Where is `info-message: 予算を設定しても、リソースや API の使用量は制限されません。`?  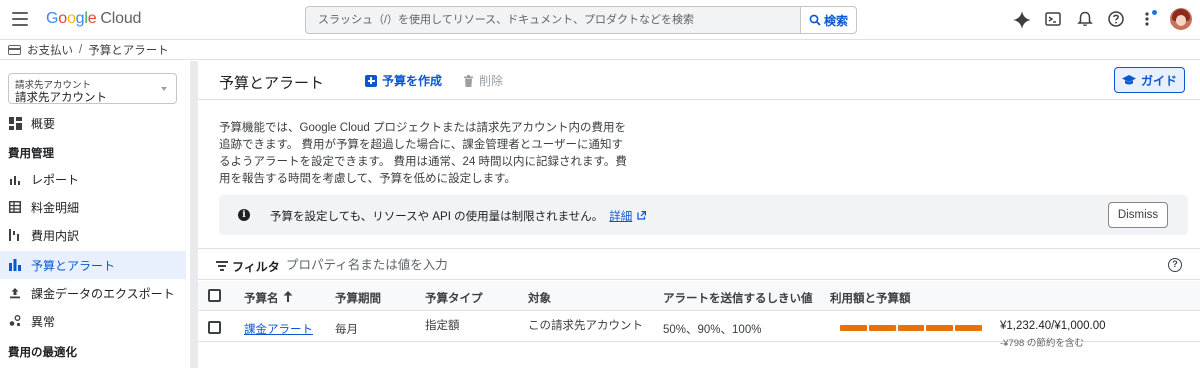 info-message: 予算を設定しても、リソースや API の使用量は制限されません。 is located at coordinates (437, 217).